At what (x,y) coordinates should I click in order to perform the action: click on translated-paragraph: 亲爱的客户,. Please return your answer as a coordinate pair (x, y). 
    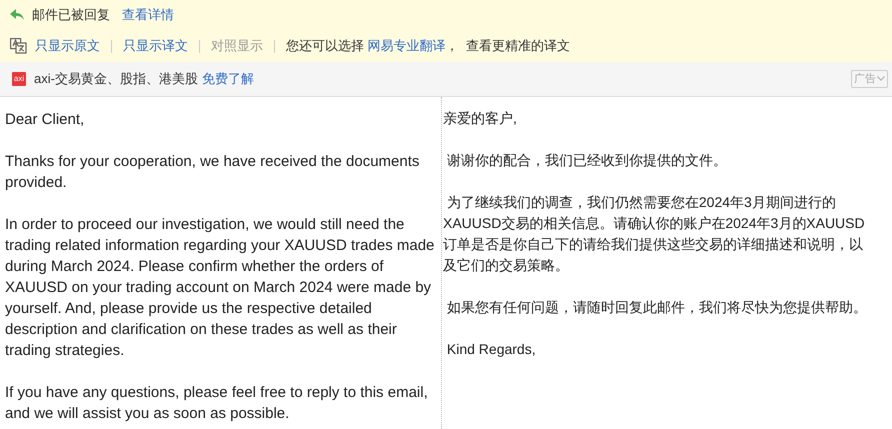
    Looking at the image, I should click on (480, 118).